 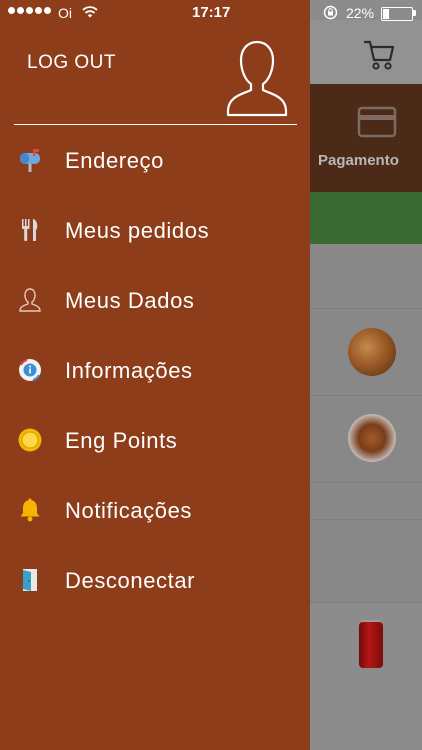 I want to click on user-icon, so click(x=30, y=300).